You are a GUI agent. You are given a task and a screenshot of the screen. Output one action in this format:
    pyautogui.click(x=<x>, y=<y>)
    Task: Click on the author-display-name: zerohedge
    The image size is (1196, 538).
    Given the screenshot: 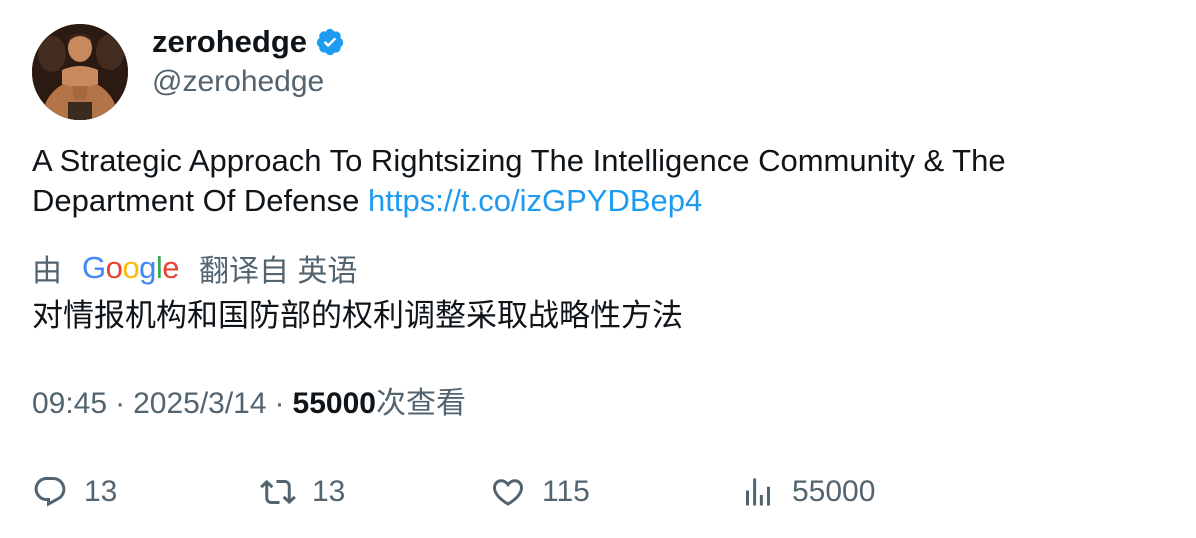 What is the action you would take?
    pyautogui.click(x=229, y=42)
    